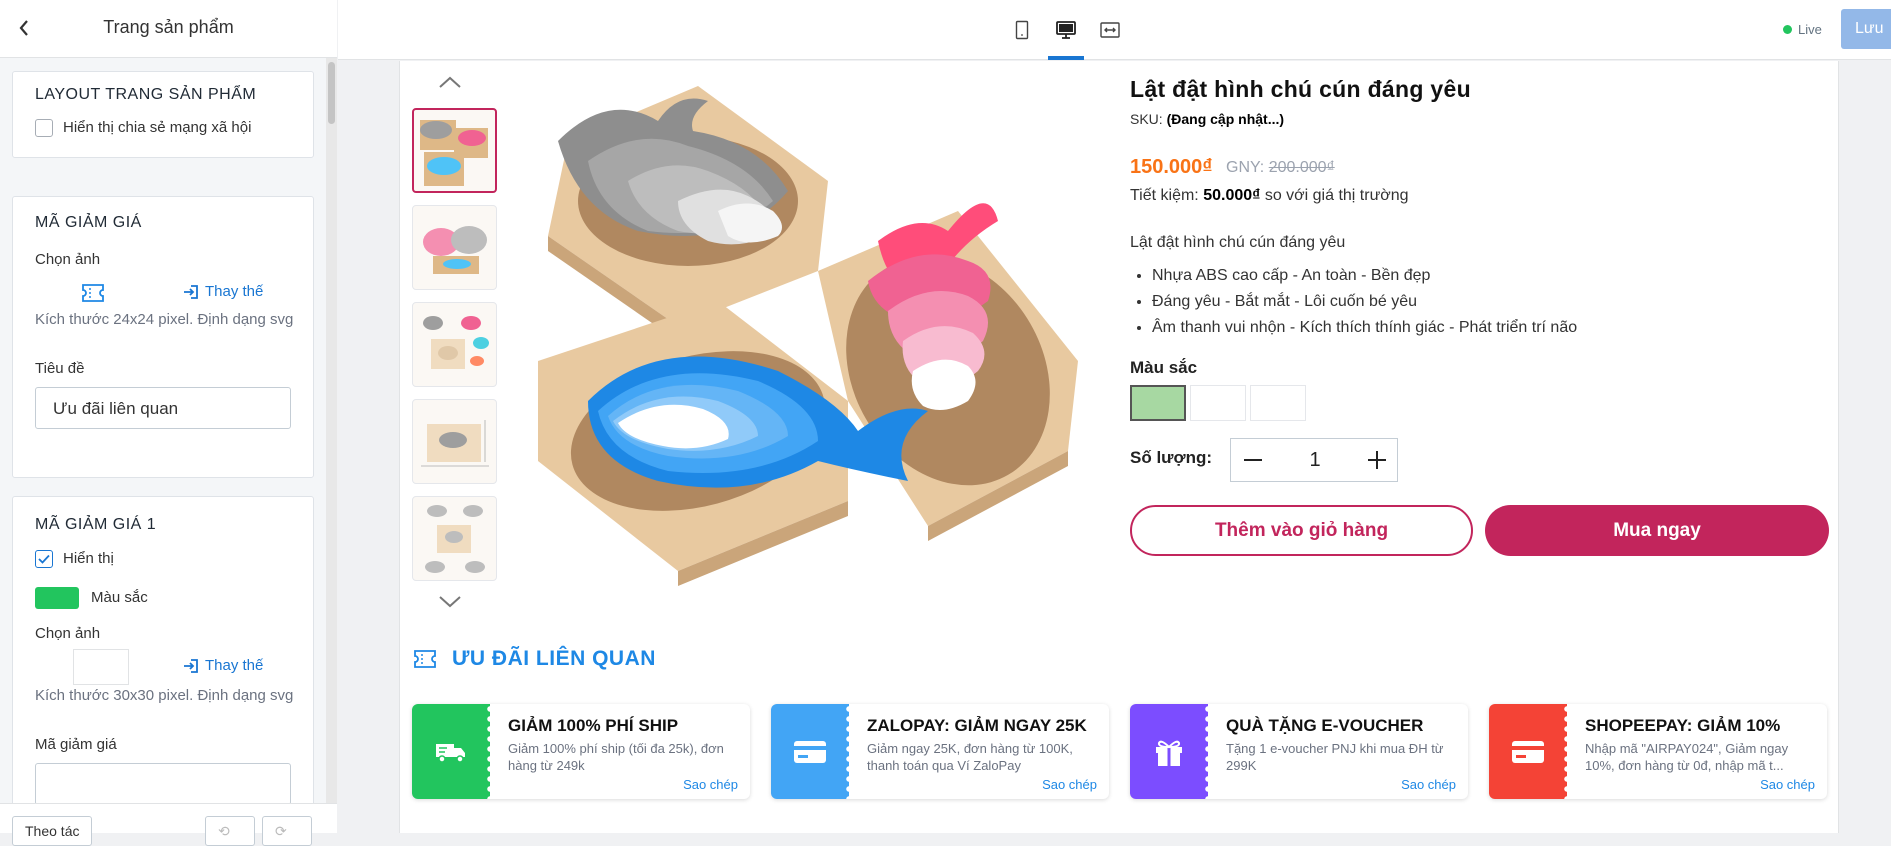  What do you see at coordinates (163, 783) in the screenshot?
I see `code-input` at bounding box center [163, 783].